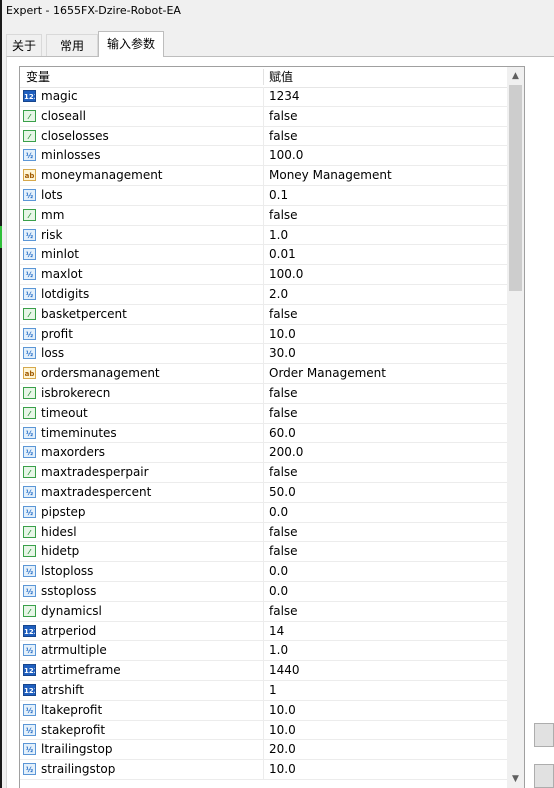 The width and height of the screenshot is (554, 788). I want to click on column-header-value: 赋值, so click(281, 77).